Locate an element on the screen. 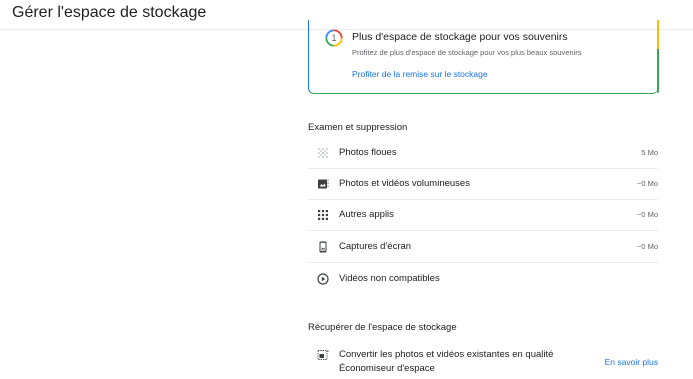 Image resolution: width=693 pixels, height=379 pixels. promo-badge-number: 1 is located at coordinates (333, 38).